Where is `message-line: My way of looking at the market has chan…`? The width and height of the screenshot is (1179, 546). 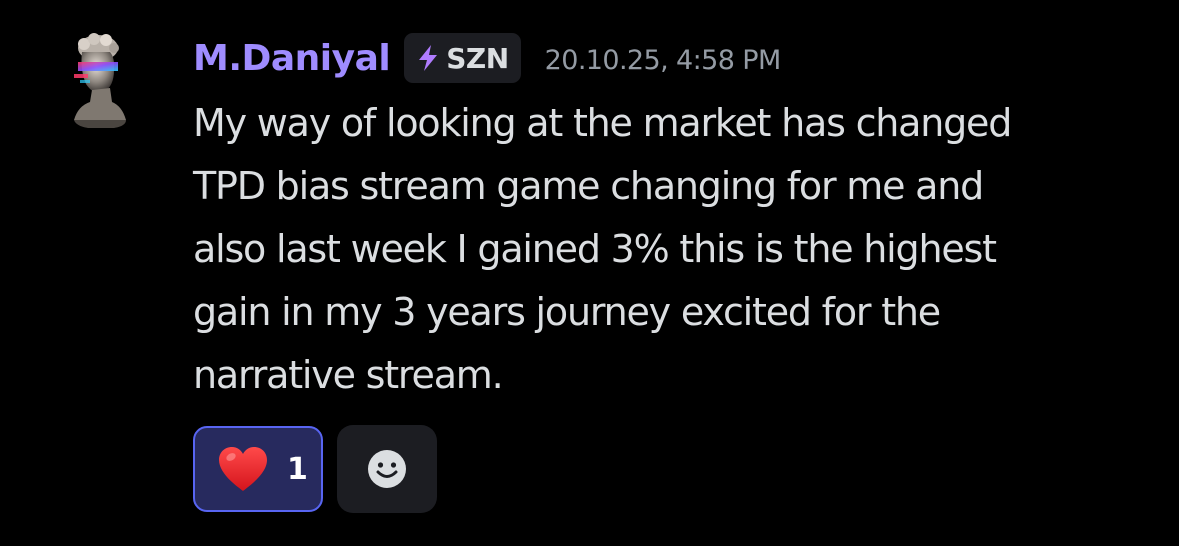
message-line: My way of looking at the market has chan… is located at coordinates (602, 123).